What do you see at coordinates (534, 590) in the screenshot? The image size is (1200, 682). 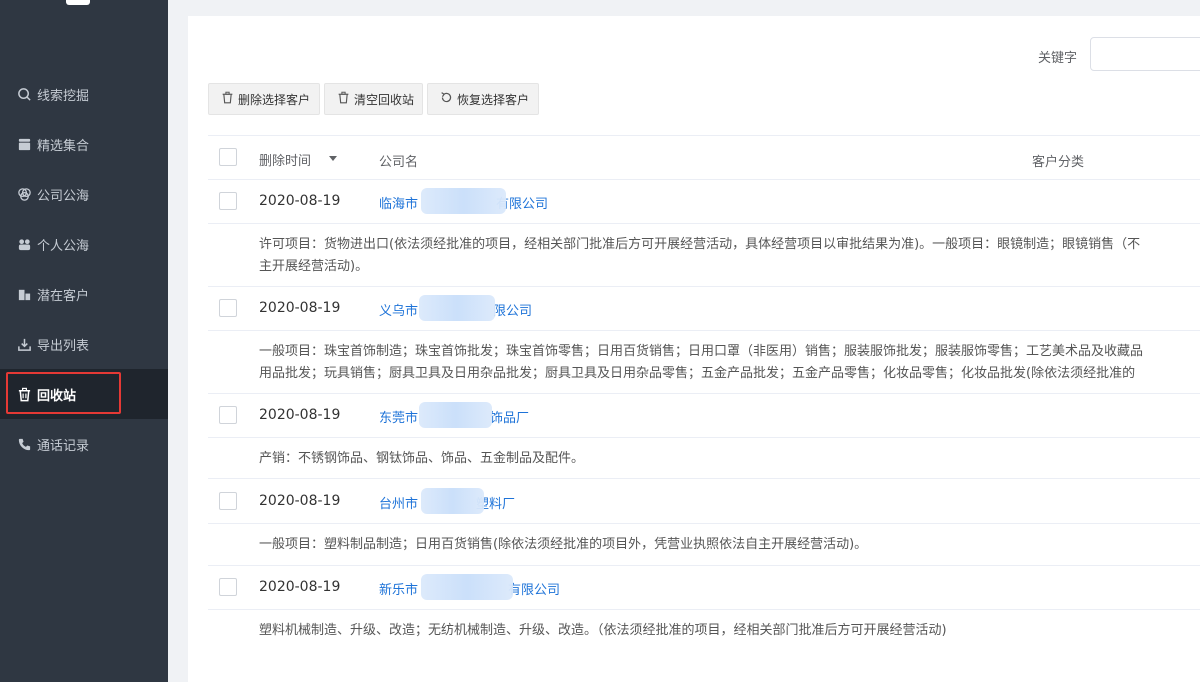 I see `company-suffix: 有限公司` at bounding box center [534, 590].